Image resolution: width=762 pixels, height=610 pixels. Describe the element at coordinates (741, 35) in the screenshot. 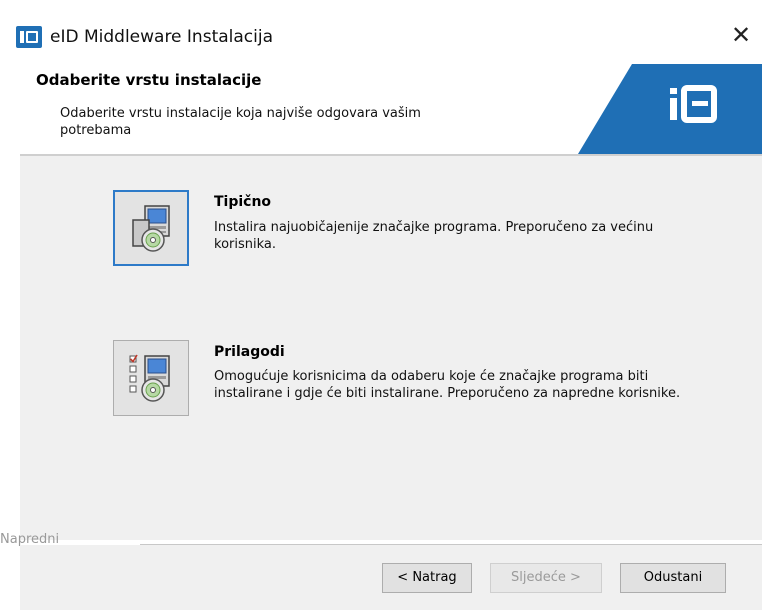

I see `close-button: ✕` at that location.